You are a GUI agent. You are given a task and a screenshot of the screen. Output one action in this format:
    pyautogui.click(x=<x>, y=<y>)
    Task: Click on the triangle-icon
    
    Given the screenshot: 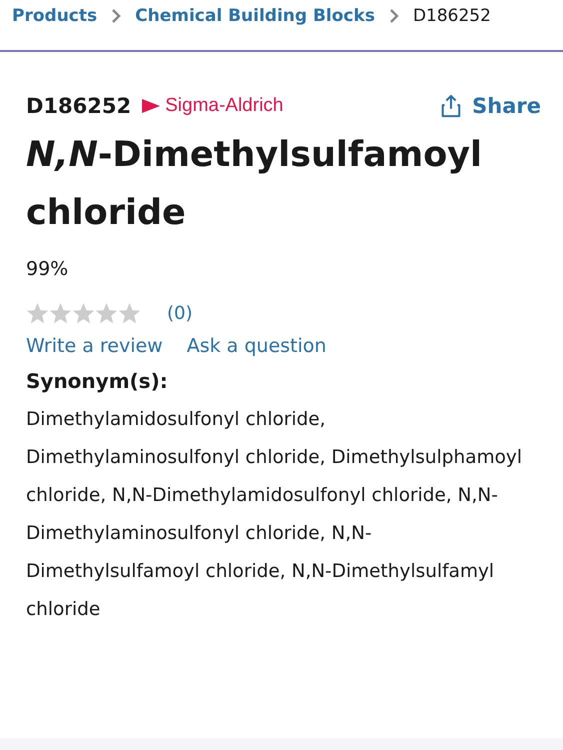 What is the action you would take?
    pyautogui.click(x=151, y=106)
    